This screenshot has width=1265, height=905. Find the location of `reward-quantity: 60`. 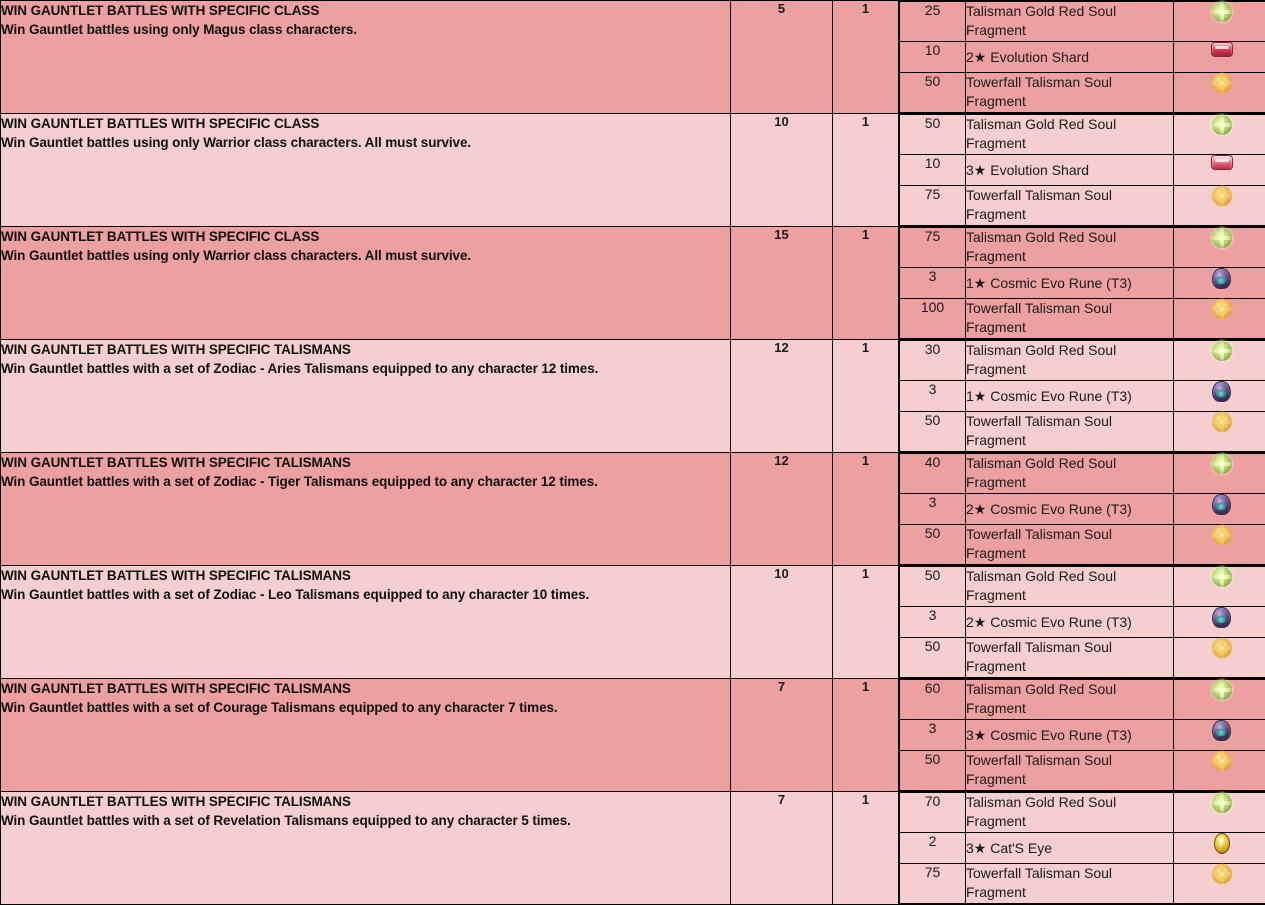

reward-quantity: 60 is located at coordinates (933, 700).